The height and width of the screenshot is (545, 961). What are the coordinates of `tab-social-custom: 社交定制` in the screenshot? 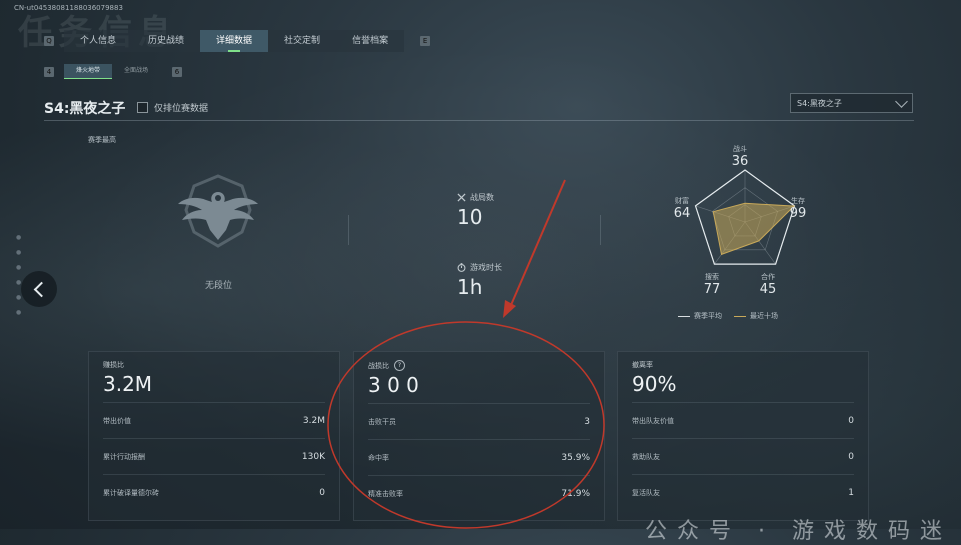 It's located at (302, 41).